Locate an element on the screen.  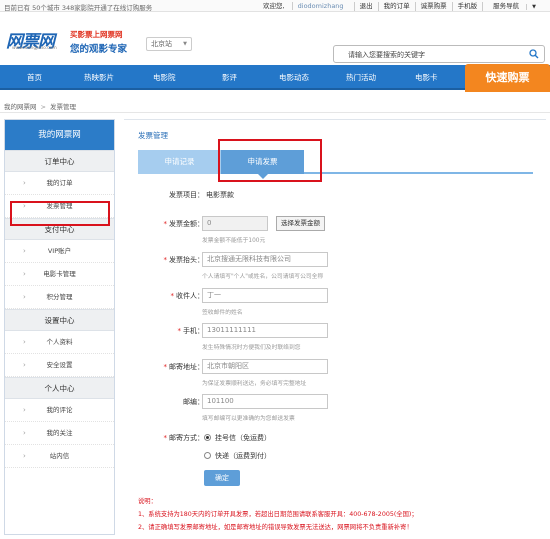
tab-records: 申请记录 is located at coordinates (179, 162).